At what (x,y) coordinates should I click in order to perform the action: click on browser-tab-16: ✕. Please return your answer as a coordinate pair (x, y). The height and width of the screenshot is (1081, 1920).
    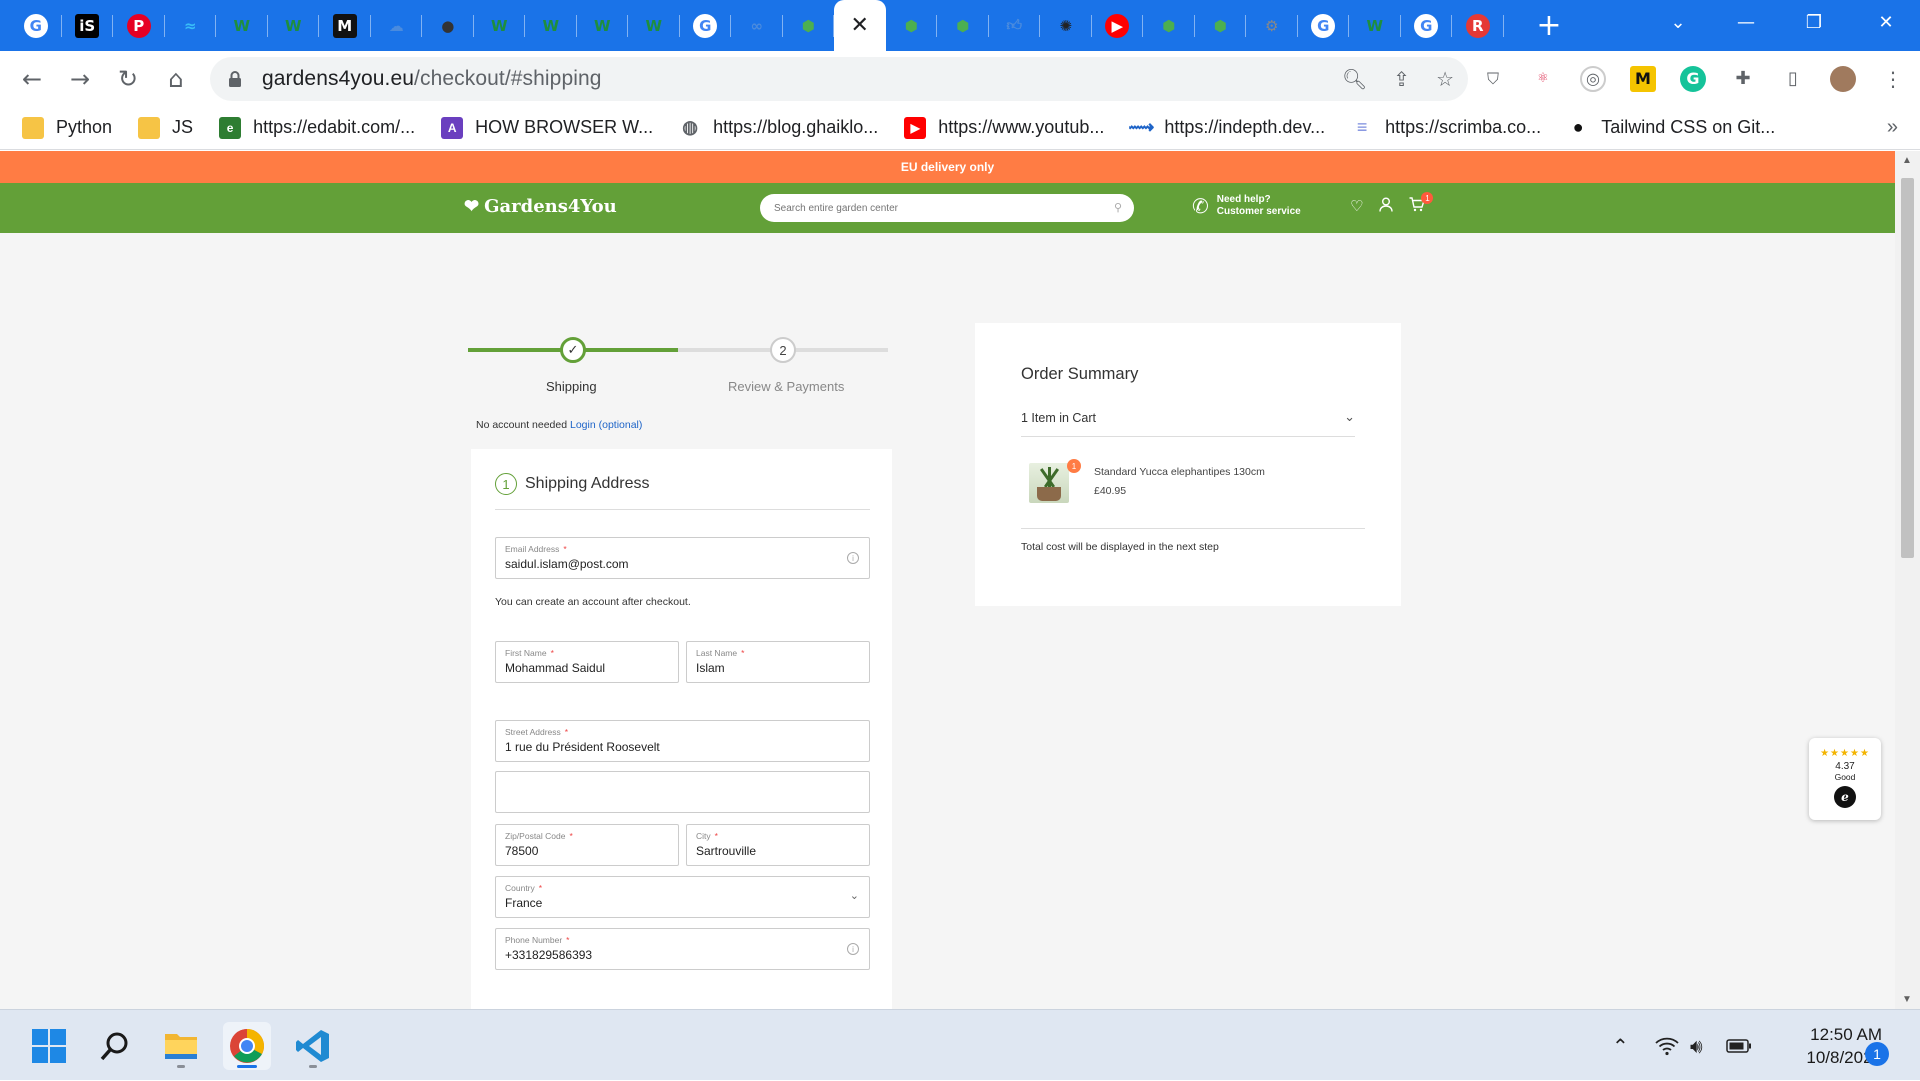
    Looking at the image, I should click on (860, 25).